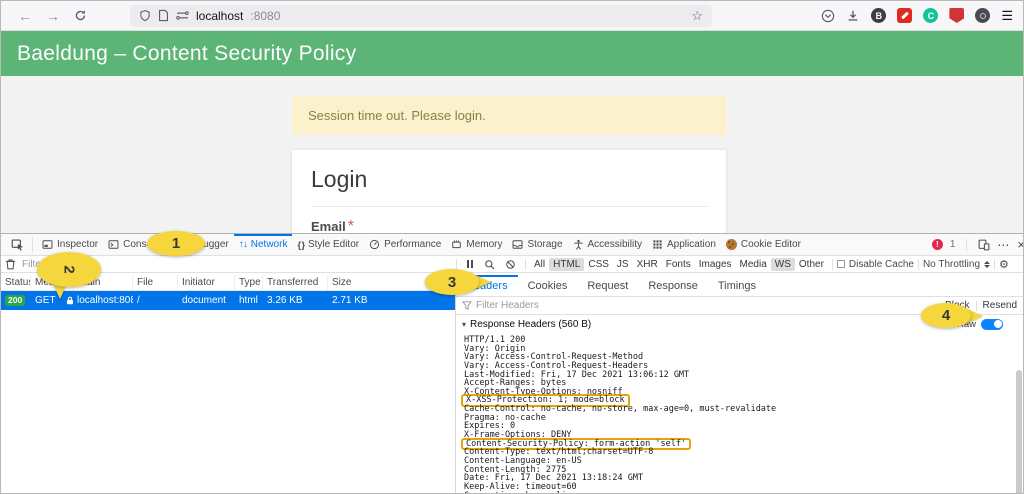 The height and width of the screenshot is (494, 1024). I want to click on error-count: 1, so click(952, 244).